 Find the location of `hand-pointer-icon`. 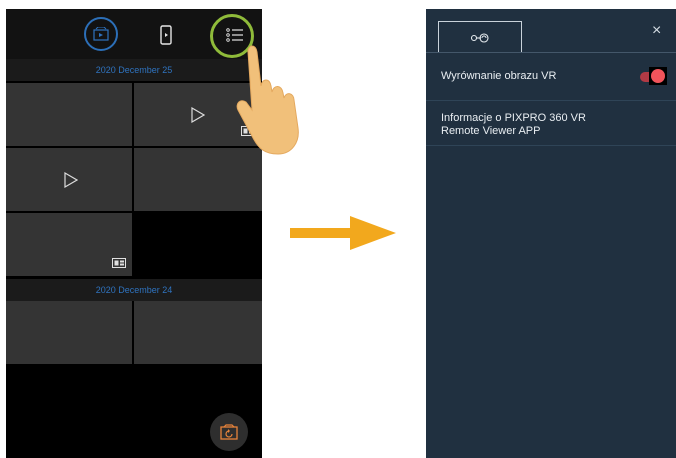

hand-pointer-icon is located at coordinates (267, 100).